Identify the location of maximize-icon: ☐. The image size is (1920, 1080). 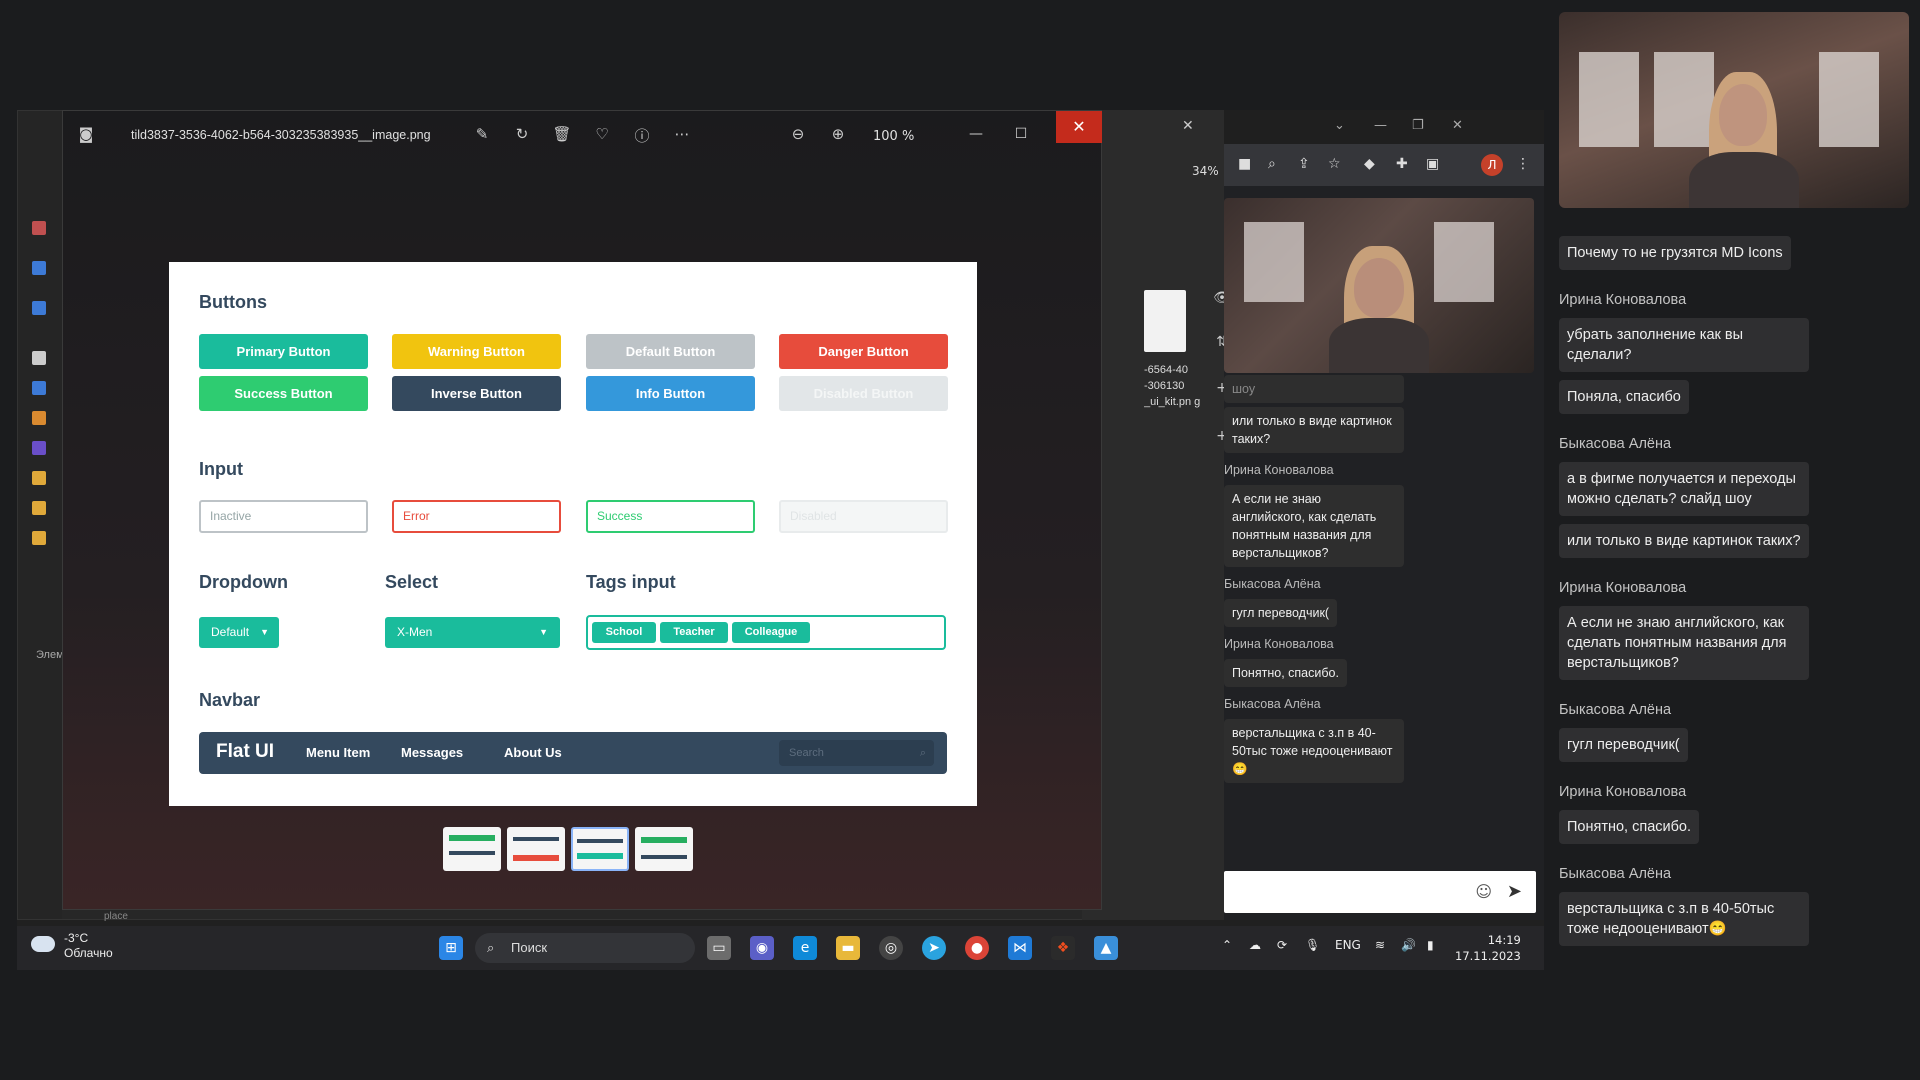
(1021, 134).